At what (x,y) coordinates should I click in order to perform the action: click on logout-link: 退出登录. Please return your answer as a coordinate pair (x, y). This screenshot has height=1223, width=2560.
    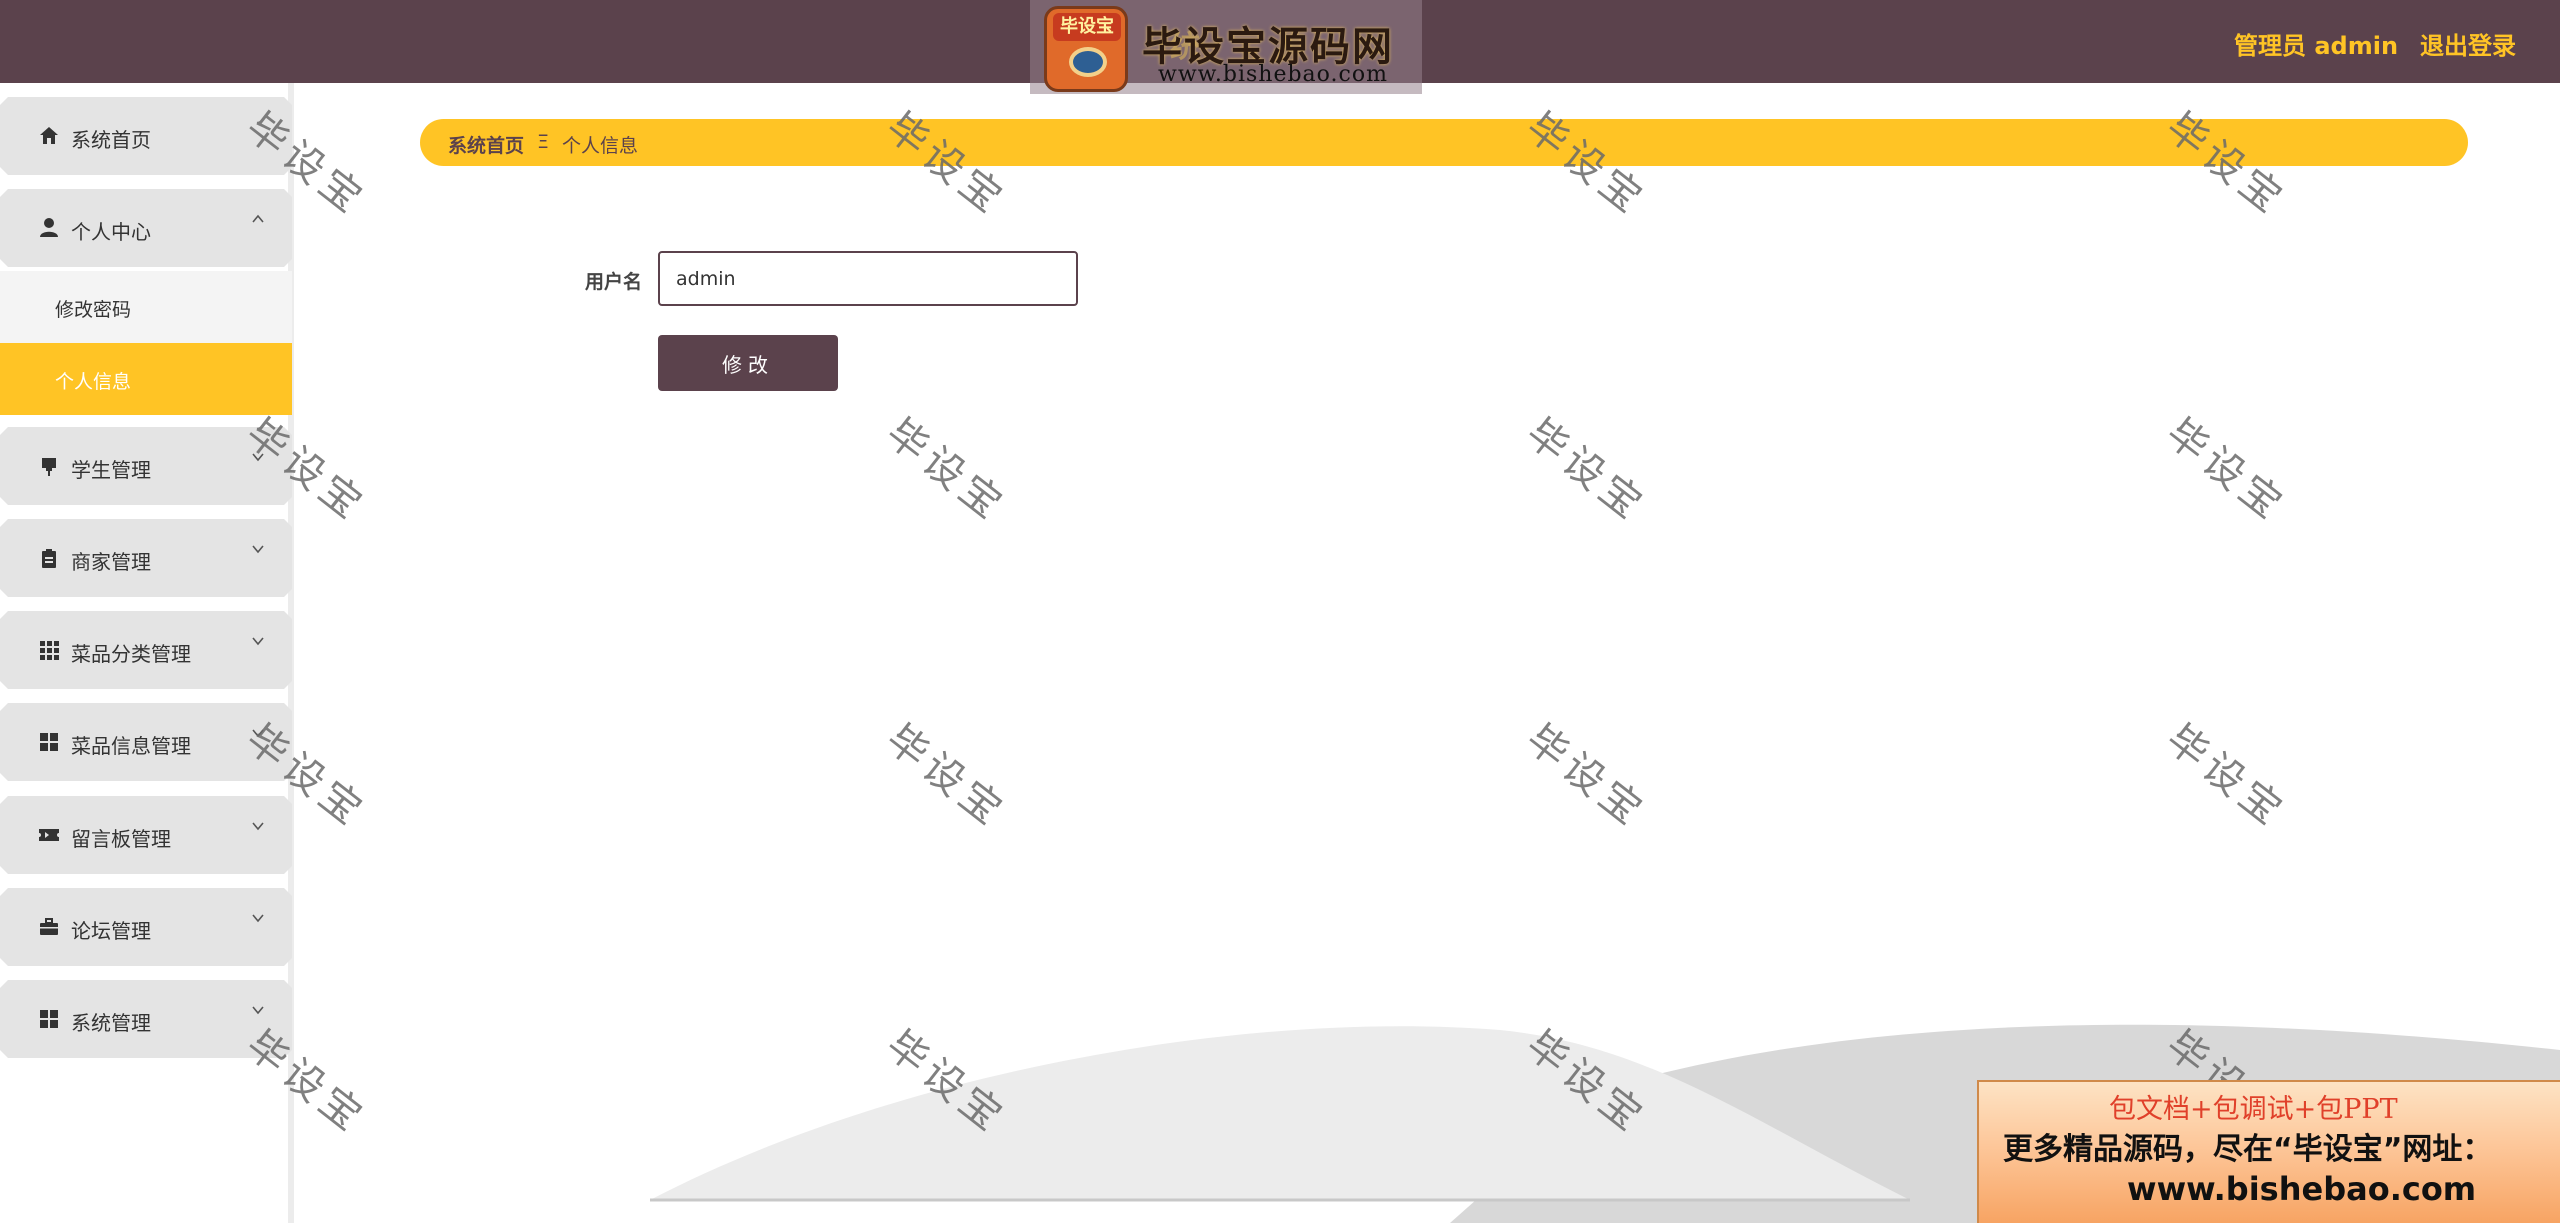
    Looking at the image, I should click on (2468, 43).